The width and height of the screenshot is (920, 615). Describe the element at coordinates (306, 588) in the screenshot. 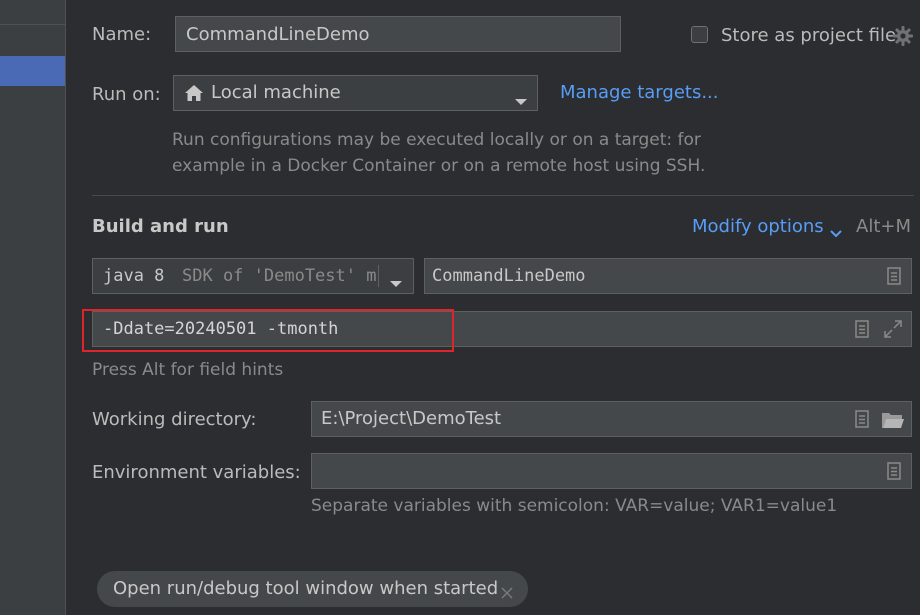

I see `open-tool-window-tag-label: Open run/debug tool window when started` at that location.